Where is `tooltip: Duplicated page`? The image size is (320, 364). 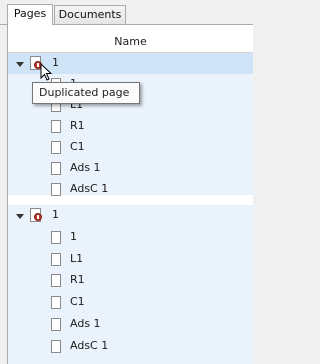
tooltip: Duplicated page is located at coordinates (86, 93).